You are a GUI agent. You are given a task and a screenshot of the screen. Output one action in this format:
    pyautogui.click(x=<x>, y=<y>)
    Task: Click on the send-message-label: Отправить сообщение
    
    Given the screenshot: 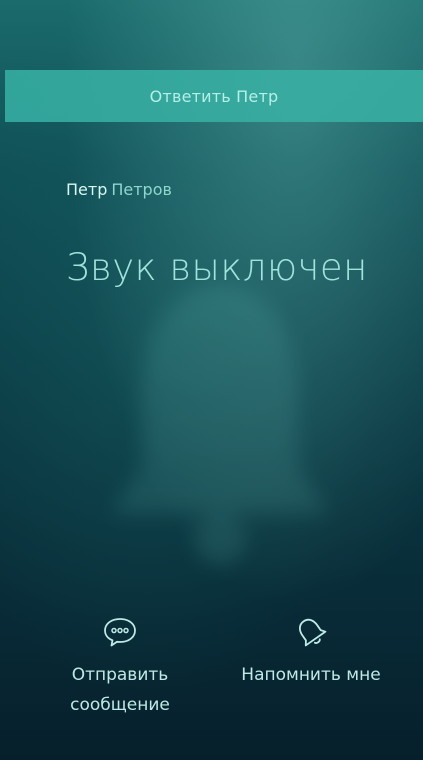 What is the action you would take?
    pyautogui.click(x=120, y=690)
    